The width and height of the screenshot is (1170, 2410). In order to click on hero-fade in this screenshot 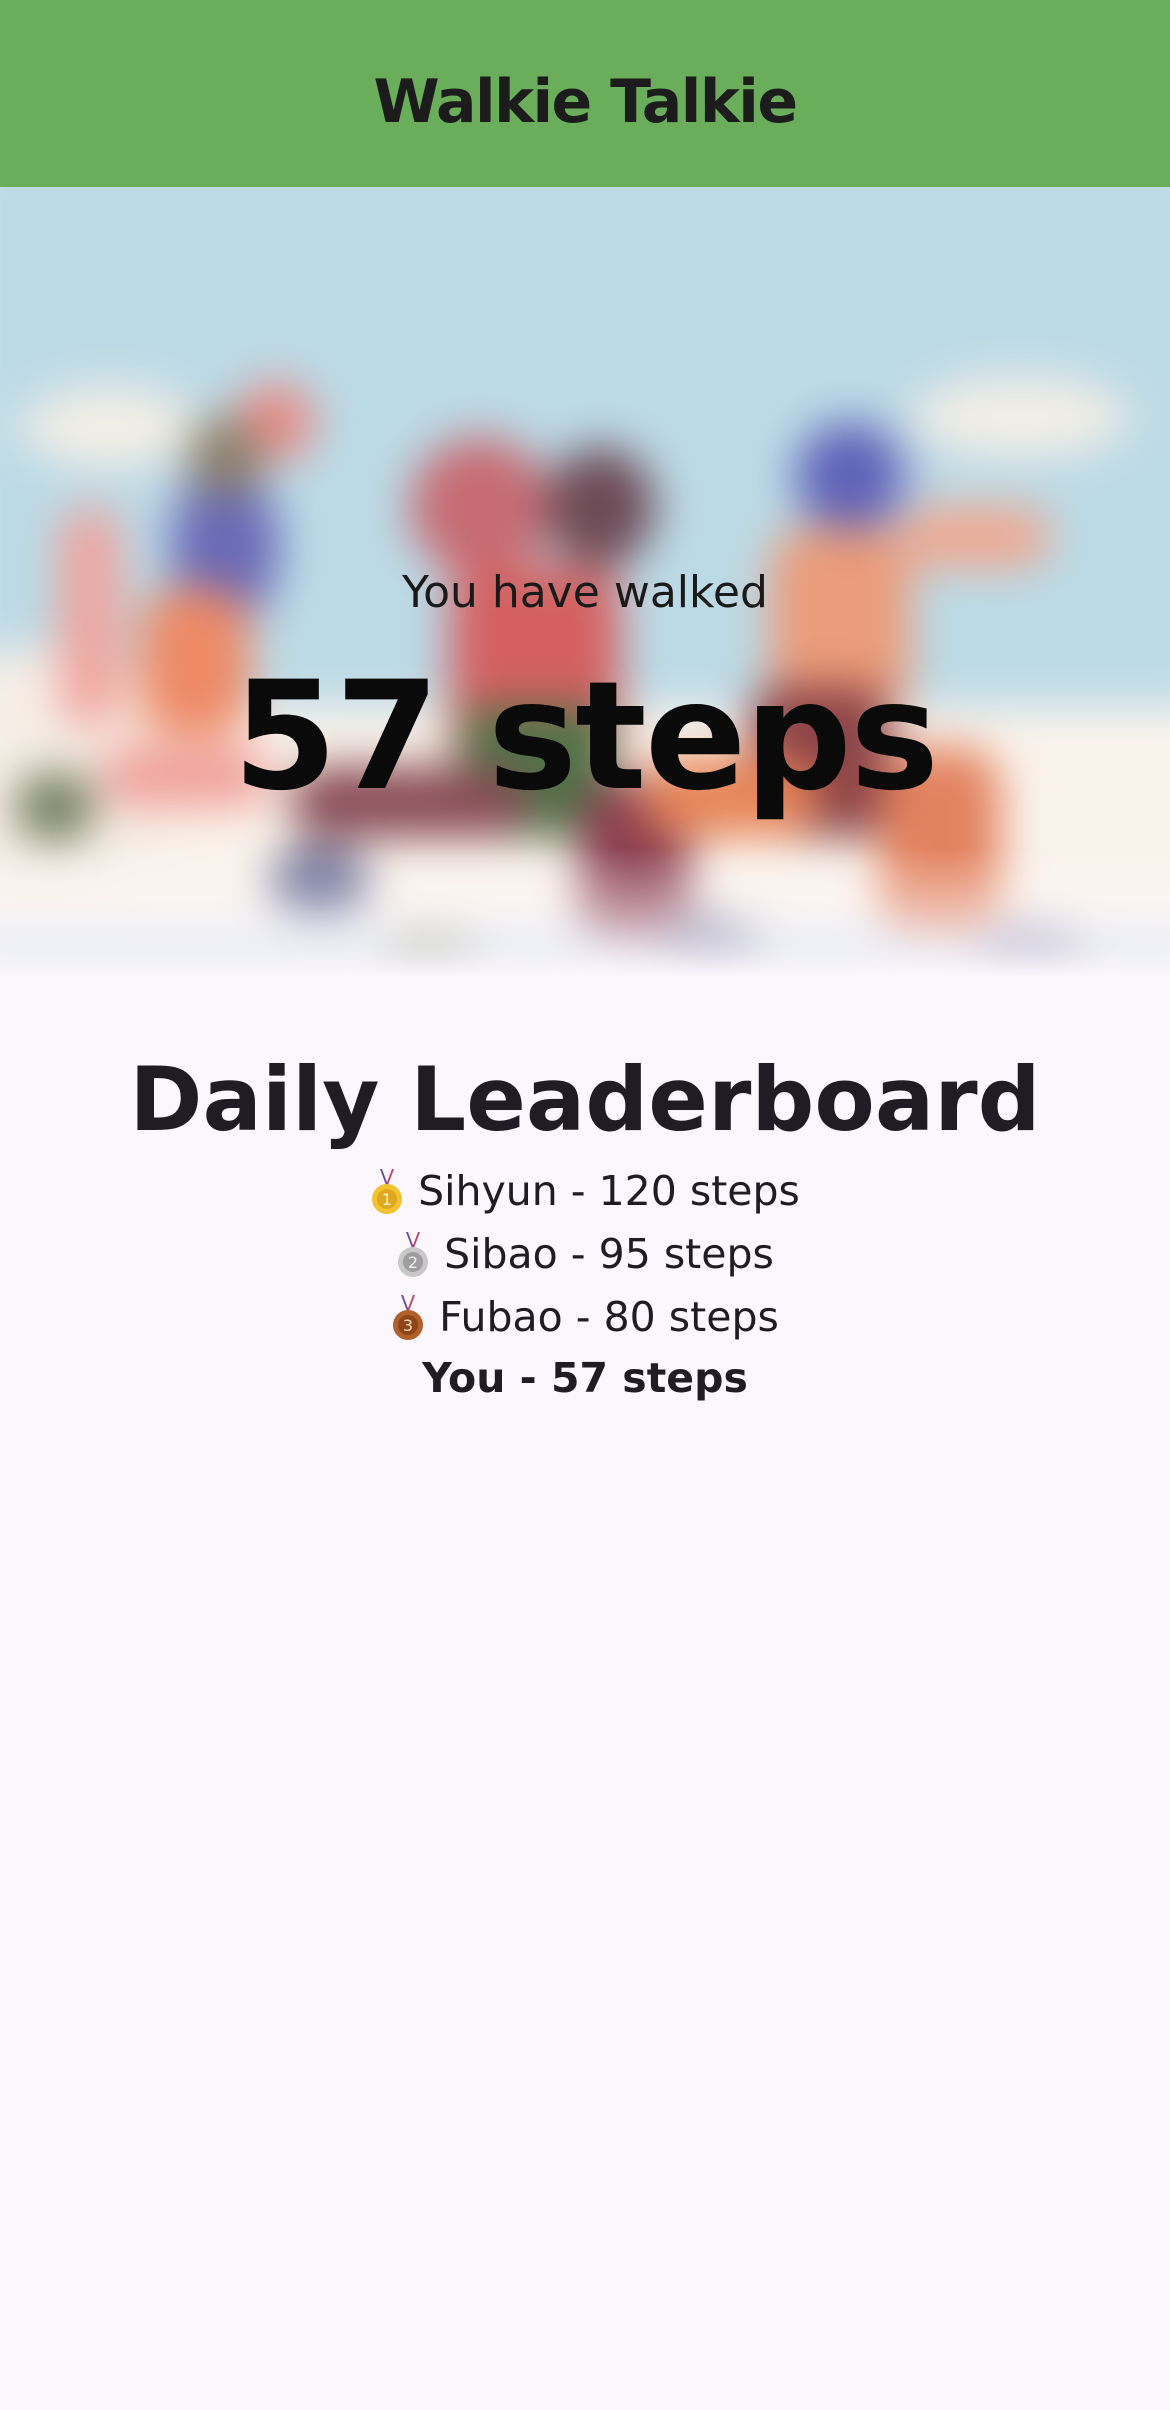, I will do `click(585, 912)`.